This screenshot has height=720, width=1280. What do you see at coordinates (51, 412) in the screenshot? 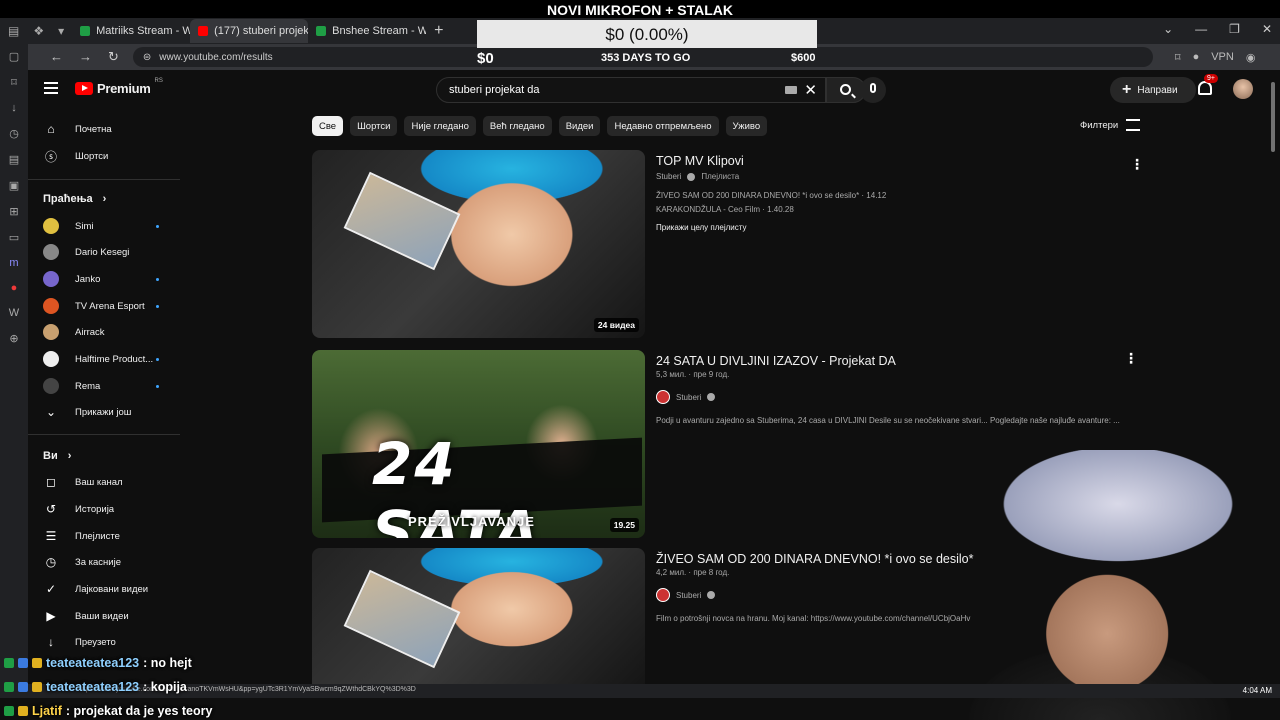
I see `chevron-down-icon: ⌄` at bounding box center [51, 412].